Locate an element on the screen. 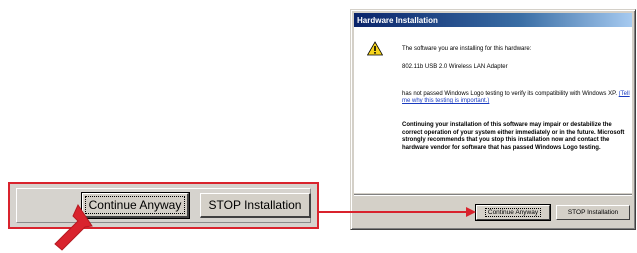 This screenshot has width=637, height=253. zoomed-continue-anyway-button: Continue Anyway is located at coordinates (135, 205).